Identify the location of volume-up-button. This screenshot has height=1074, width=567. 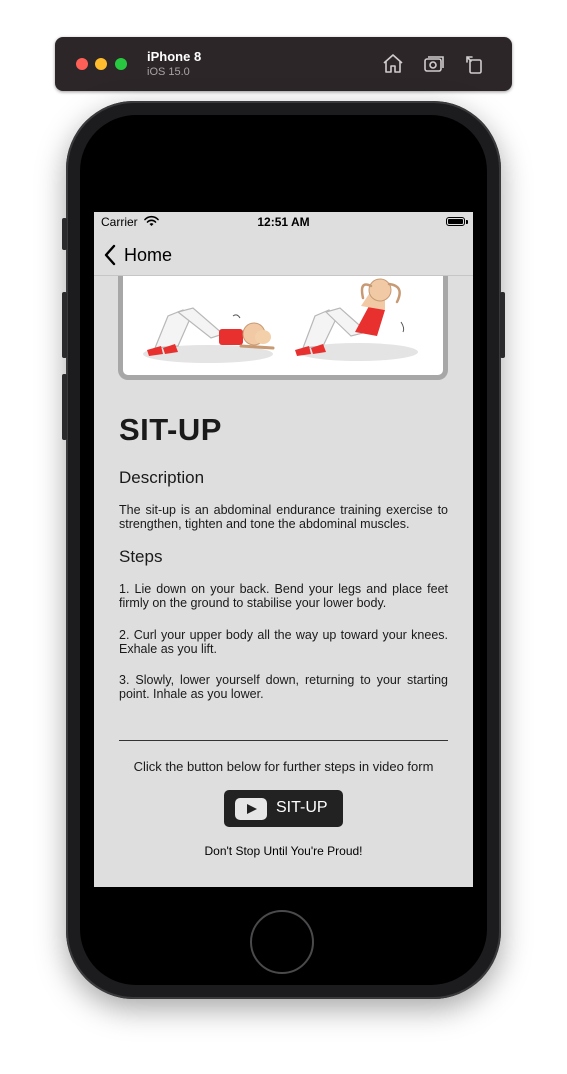
(64, 325).